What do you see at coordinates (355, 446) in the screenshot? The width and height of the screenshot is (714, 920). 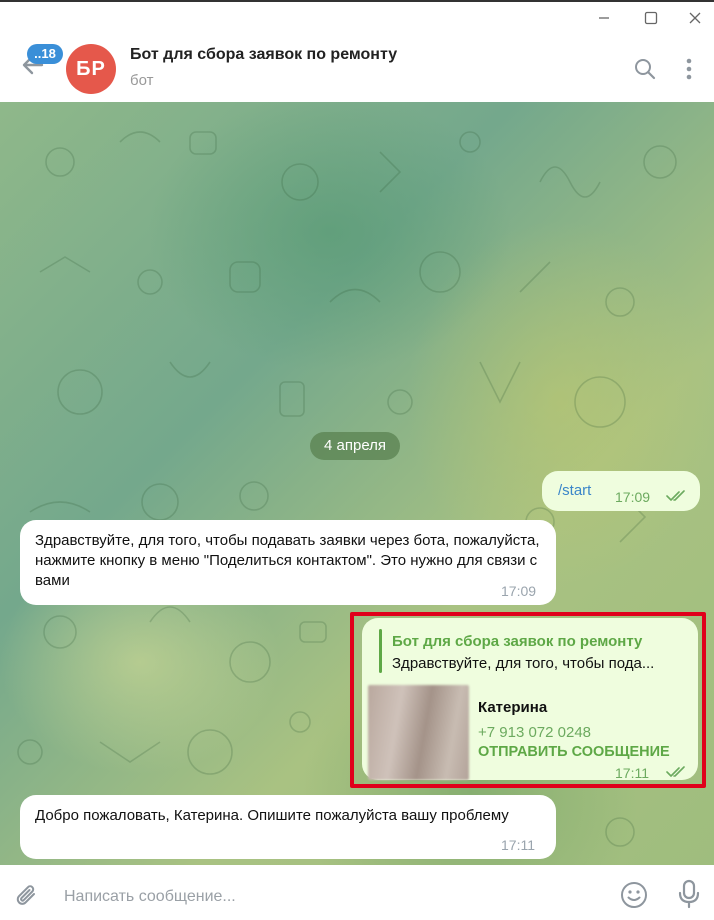 I see `date-separator: 4 апреля` at bounding box center [355, 446].